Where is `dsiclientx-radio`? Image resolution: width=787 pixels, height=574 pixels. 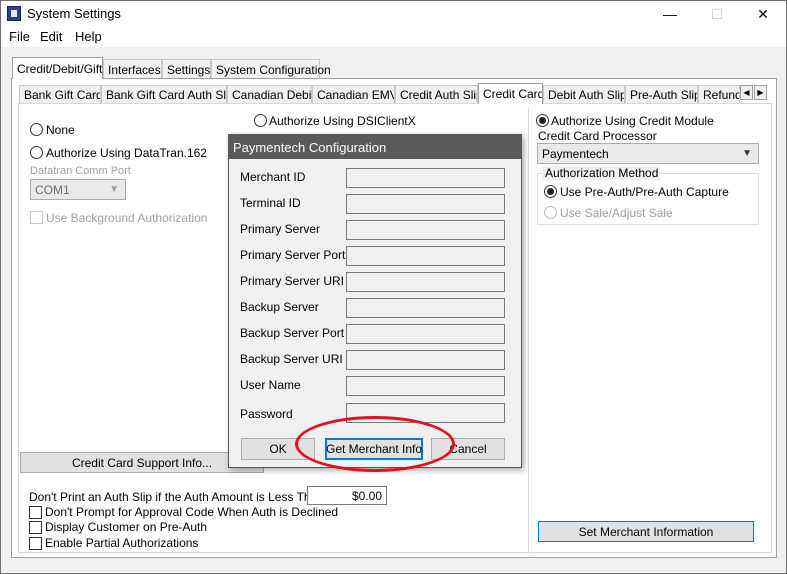
dsiclientx-radio is located at coordinates (260, 120).